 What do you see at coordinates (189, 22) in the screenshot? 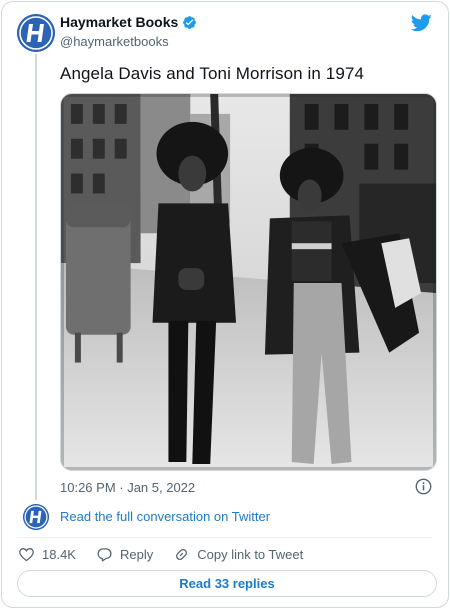
I see `verified-badge-icon` at bounding box center [189, 22].